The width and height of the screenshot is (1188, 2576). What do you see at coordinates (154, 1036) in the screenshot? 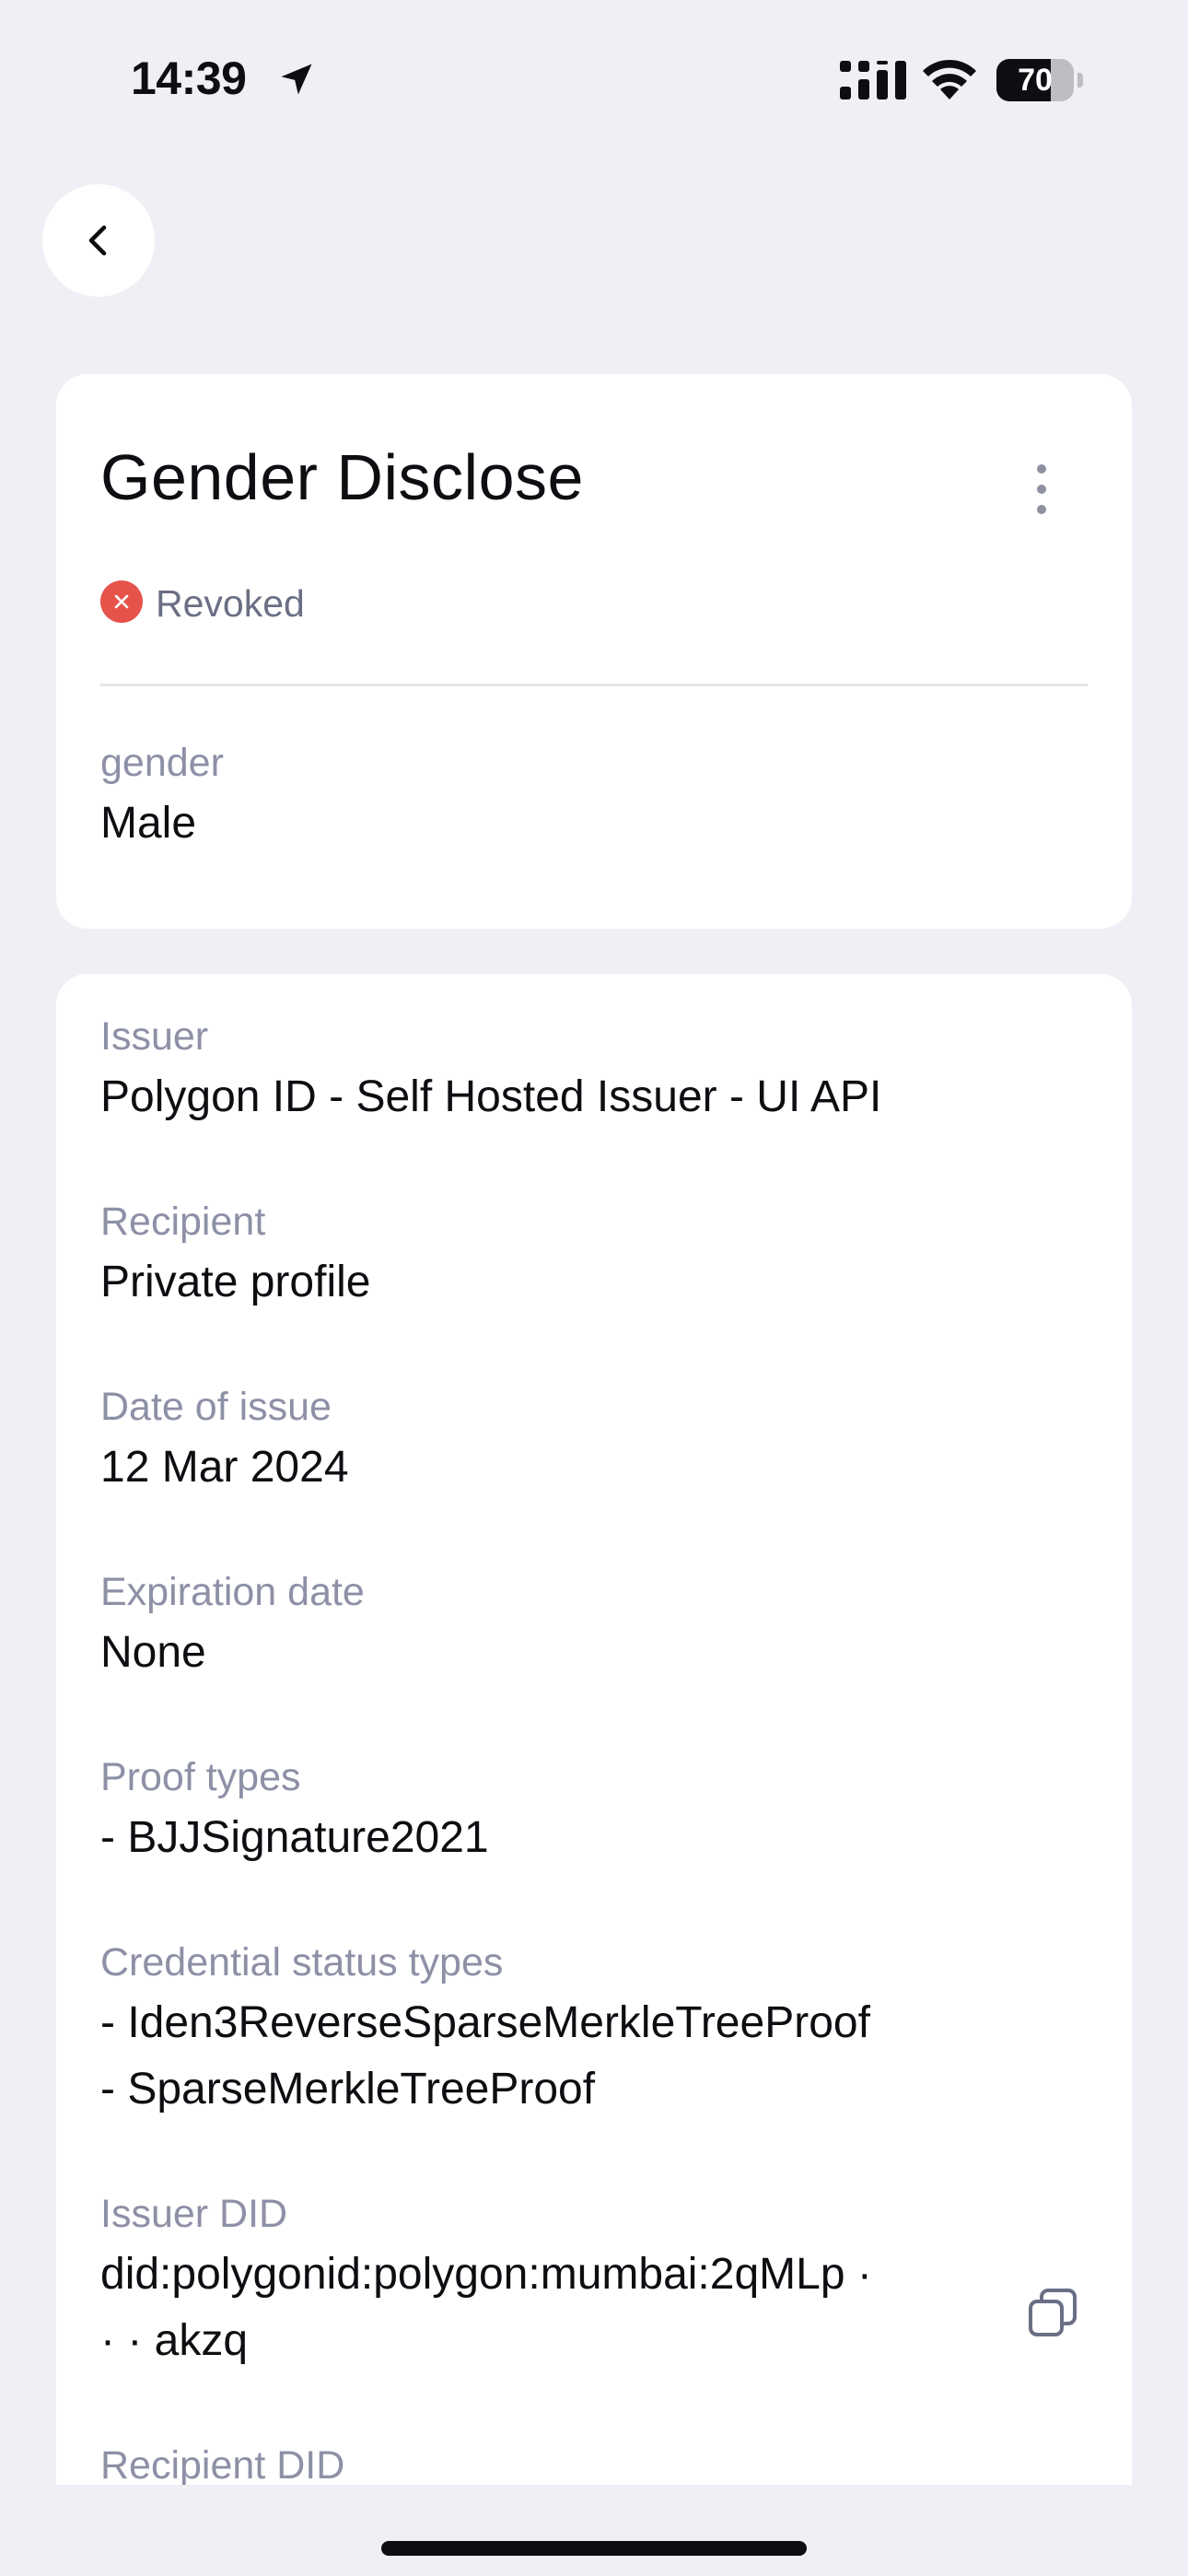
I see `issuer-label: Issuer` at bounding box center [154, 1036].